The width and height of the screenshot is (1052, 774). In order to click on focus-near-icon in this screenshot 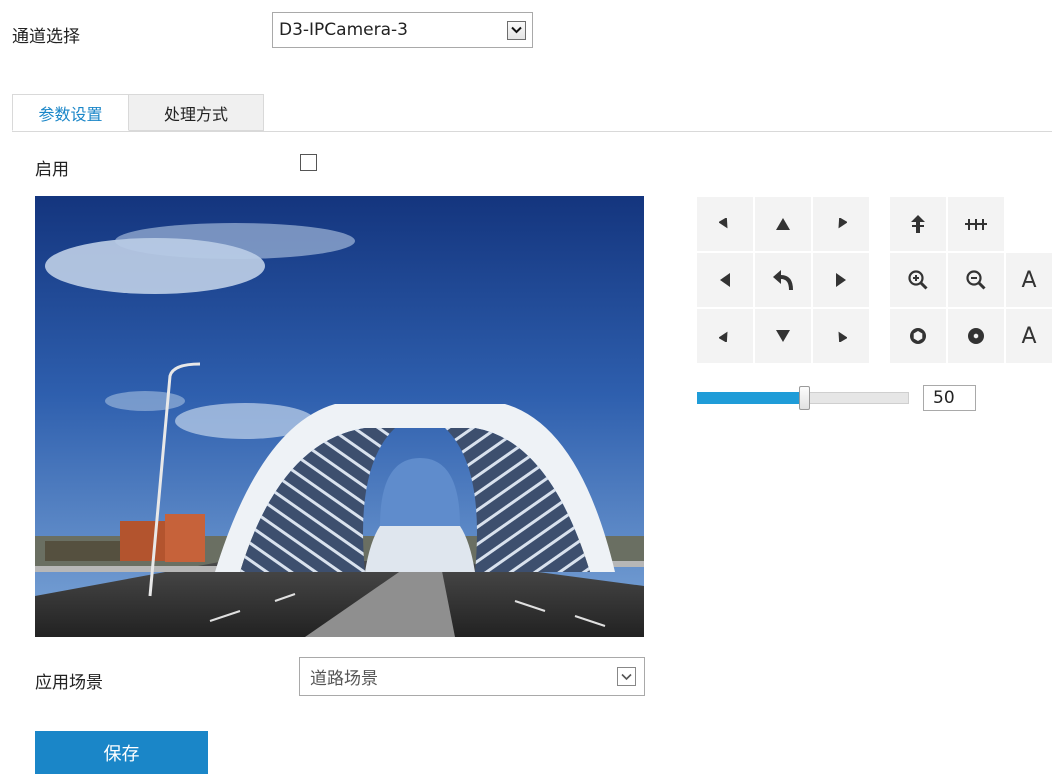, I will do `click(918, 224)`.